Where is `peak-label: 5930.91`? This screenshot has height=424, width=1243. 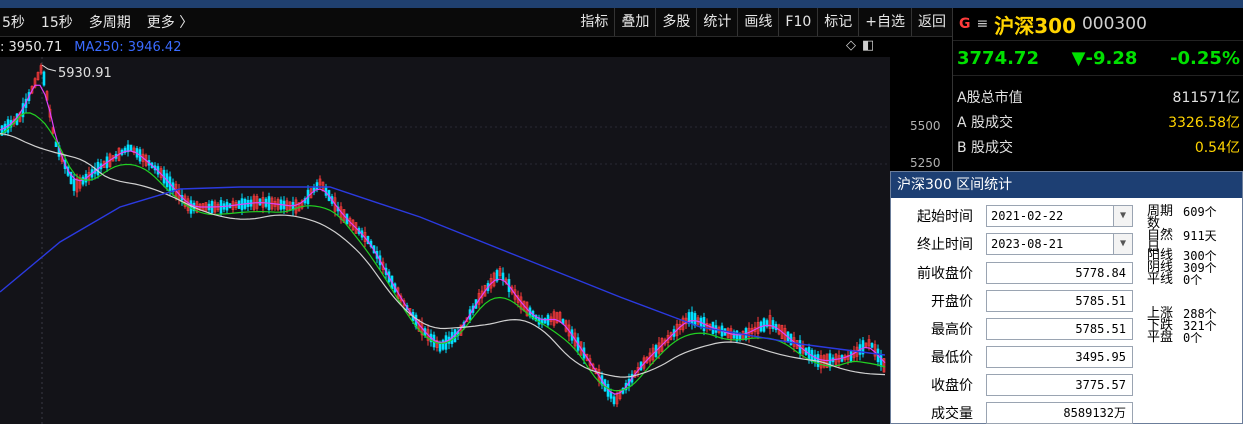 peak-label: 5930.91 is located at coordinates (85, 73).